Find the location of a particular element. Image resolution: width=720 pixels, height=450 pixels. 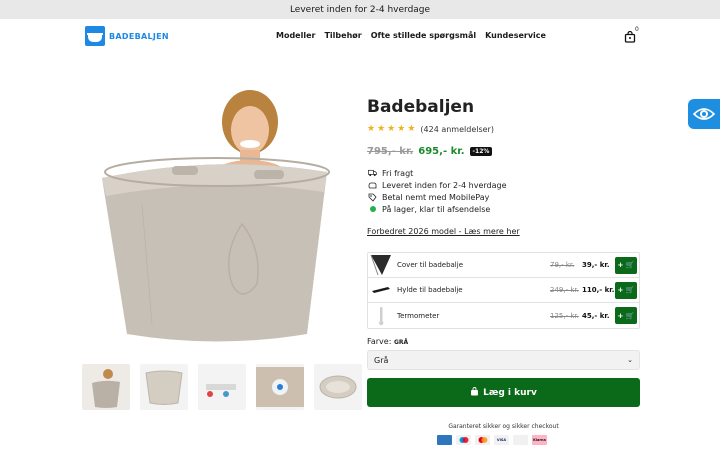

accessibility-button is located at coordinates (704, 114).